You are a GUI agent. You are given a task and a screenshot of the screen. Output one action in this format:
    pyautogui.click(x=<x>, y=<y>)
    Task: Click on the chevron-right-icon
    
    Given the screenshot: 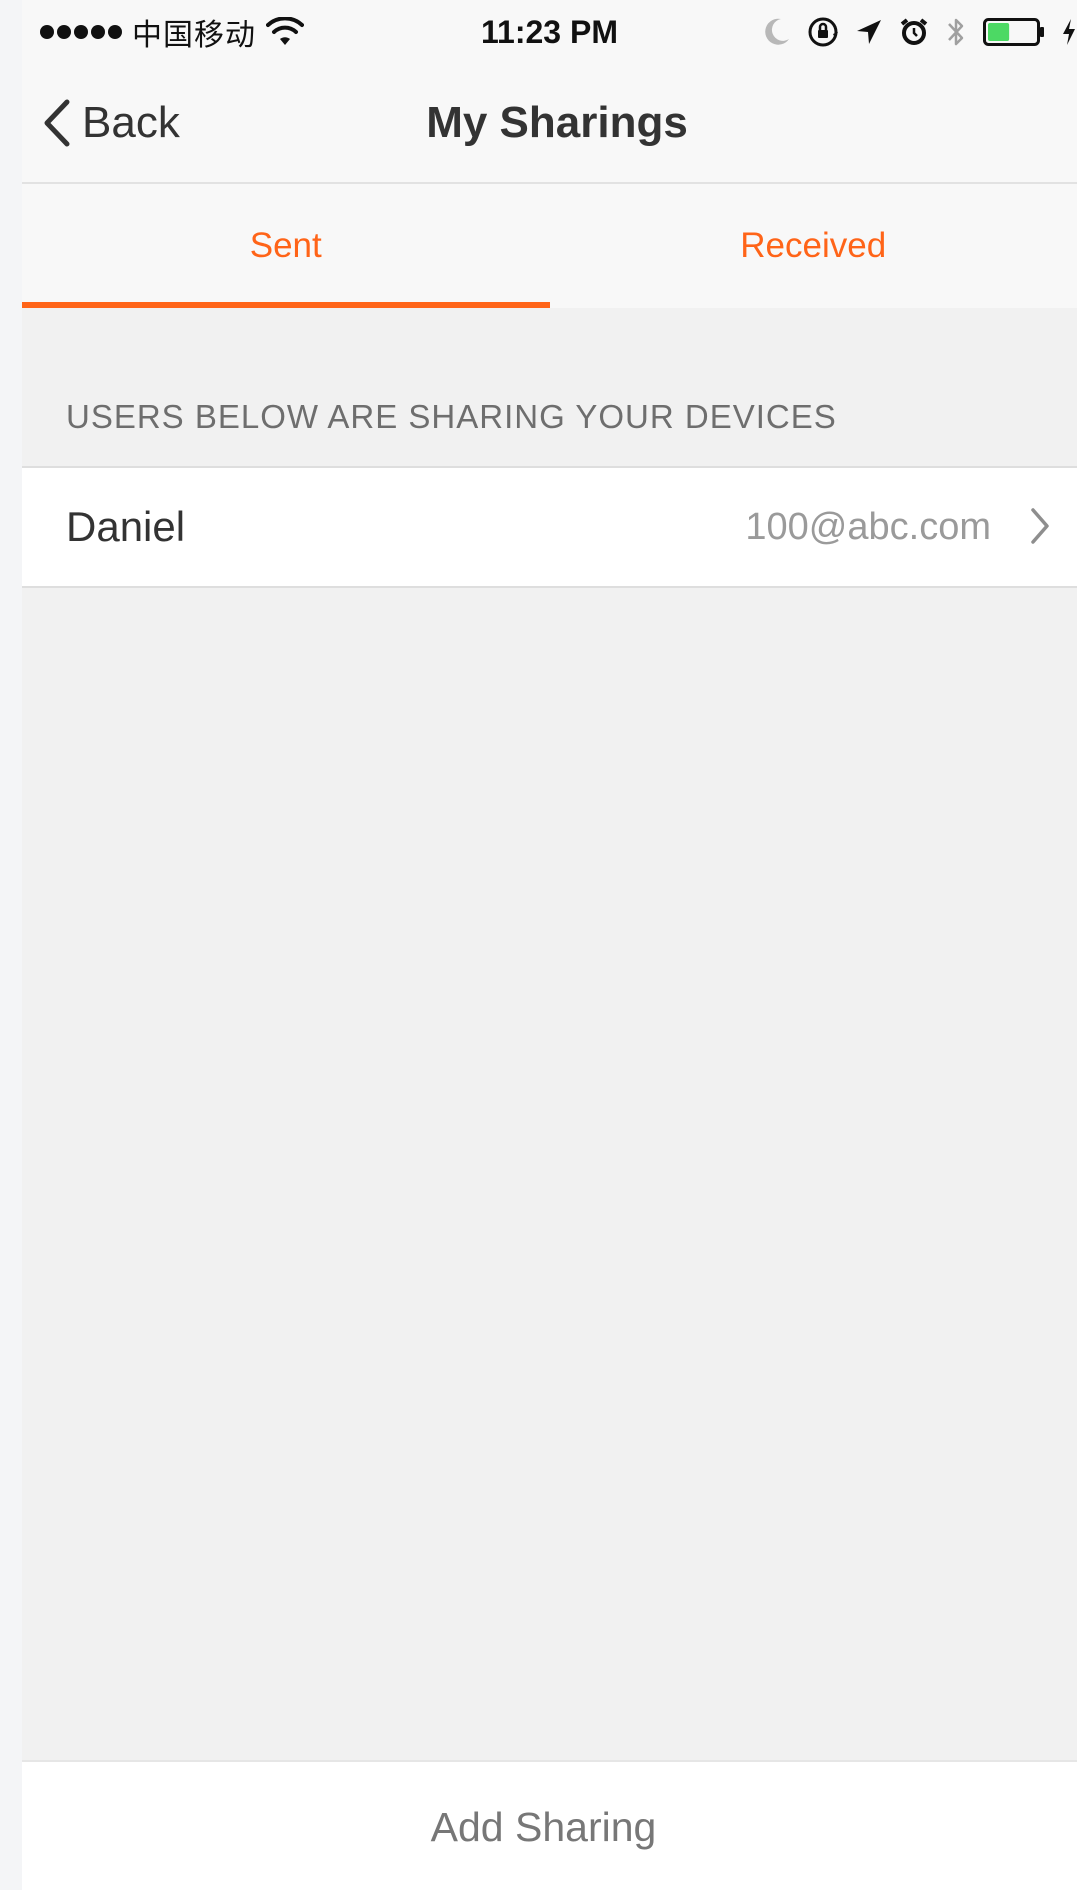 What is the action you would take?
    pyautogui.click(x=1040, y=526)
    